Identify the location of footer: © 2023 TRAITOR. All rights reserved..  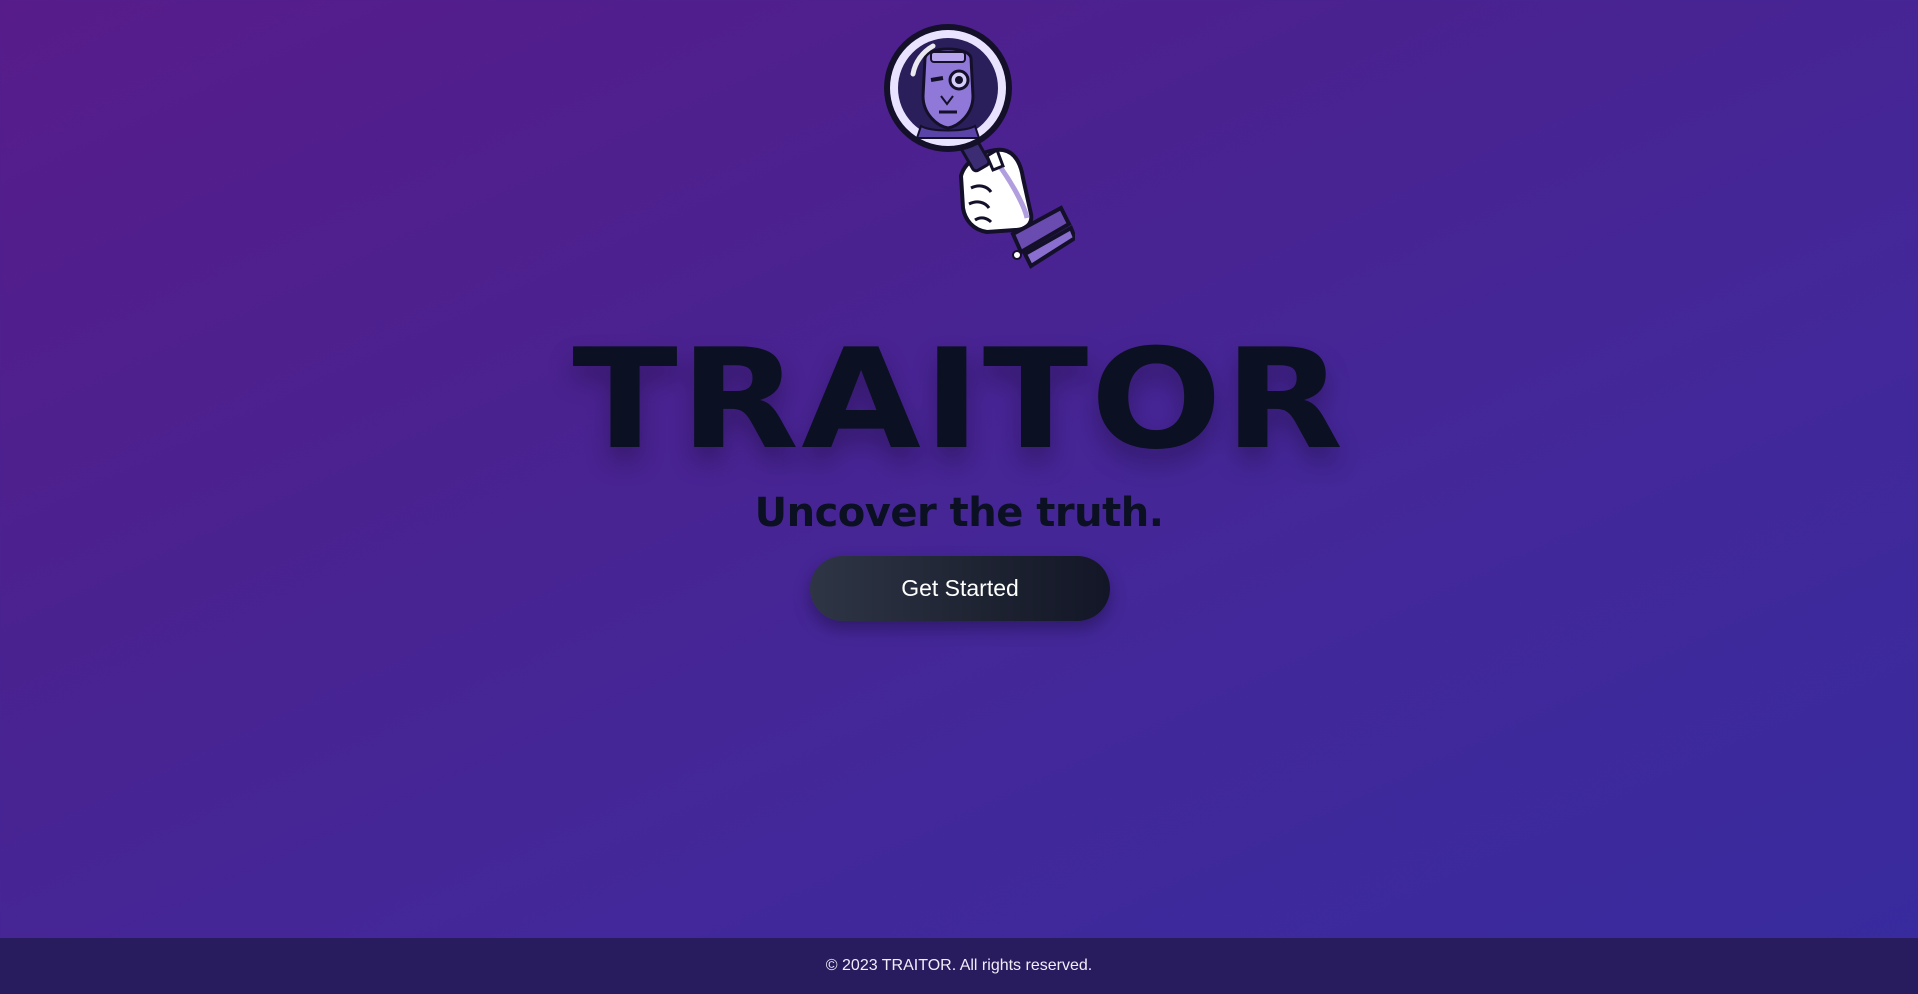
(959, 966).